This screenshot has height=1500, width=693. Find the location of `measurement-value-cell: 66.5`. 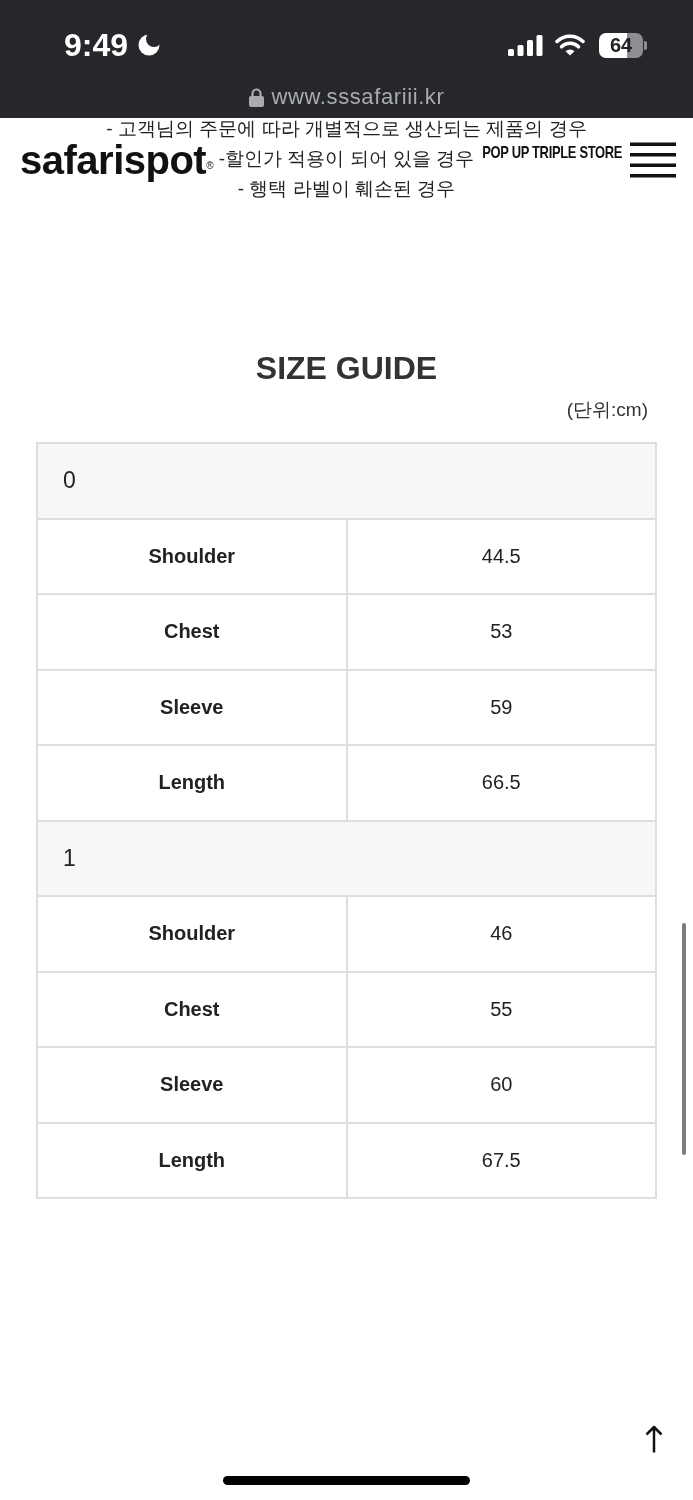

measurement-value-cell: 66.5 is located at coordinates (501, 783).